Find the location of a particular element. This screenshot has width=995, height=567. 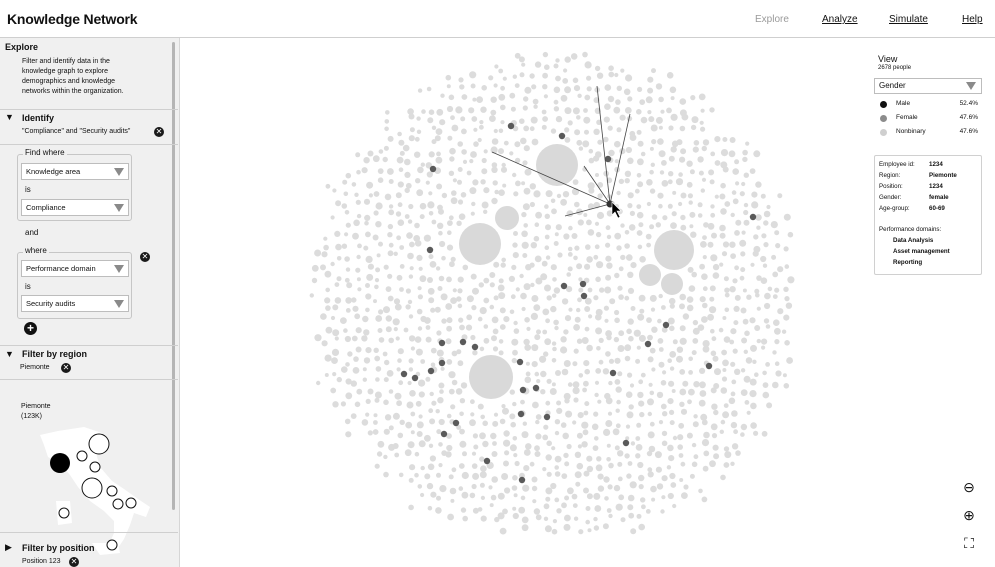

remove-condition-icon: ✕ is located at coordinates (145, 257).